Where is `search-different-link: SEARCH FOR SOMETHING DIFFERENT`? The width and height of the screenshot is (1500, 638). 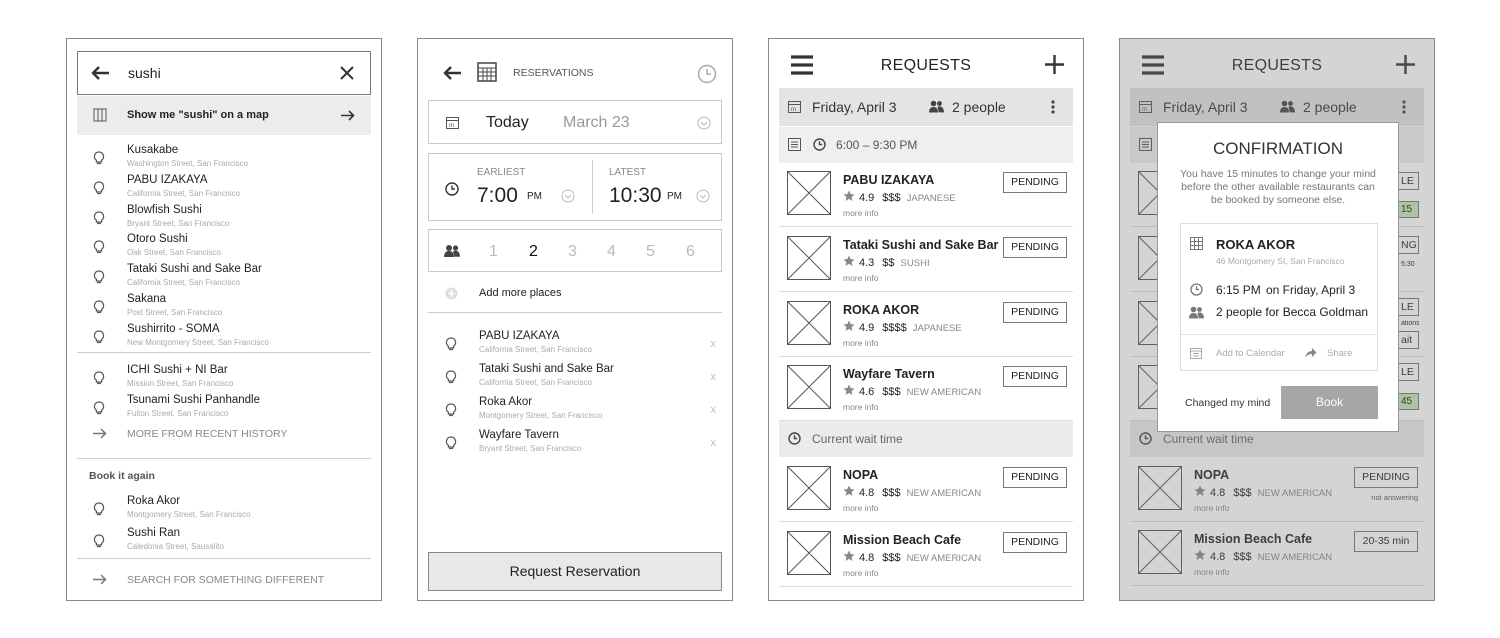
search-different-link: SEARCH FOR SOMETHING DIFFERENT is located at coordinates (225, 580).